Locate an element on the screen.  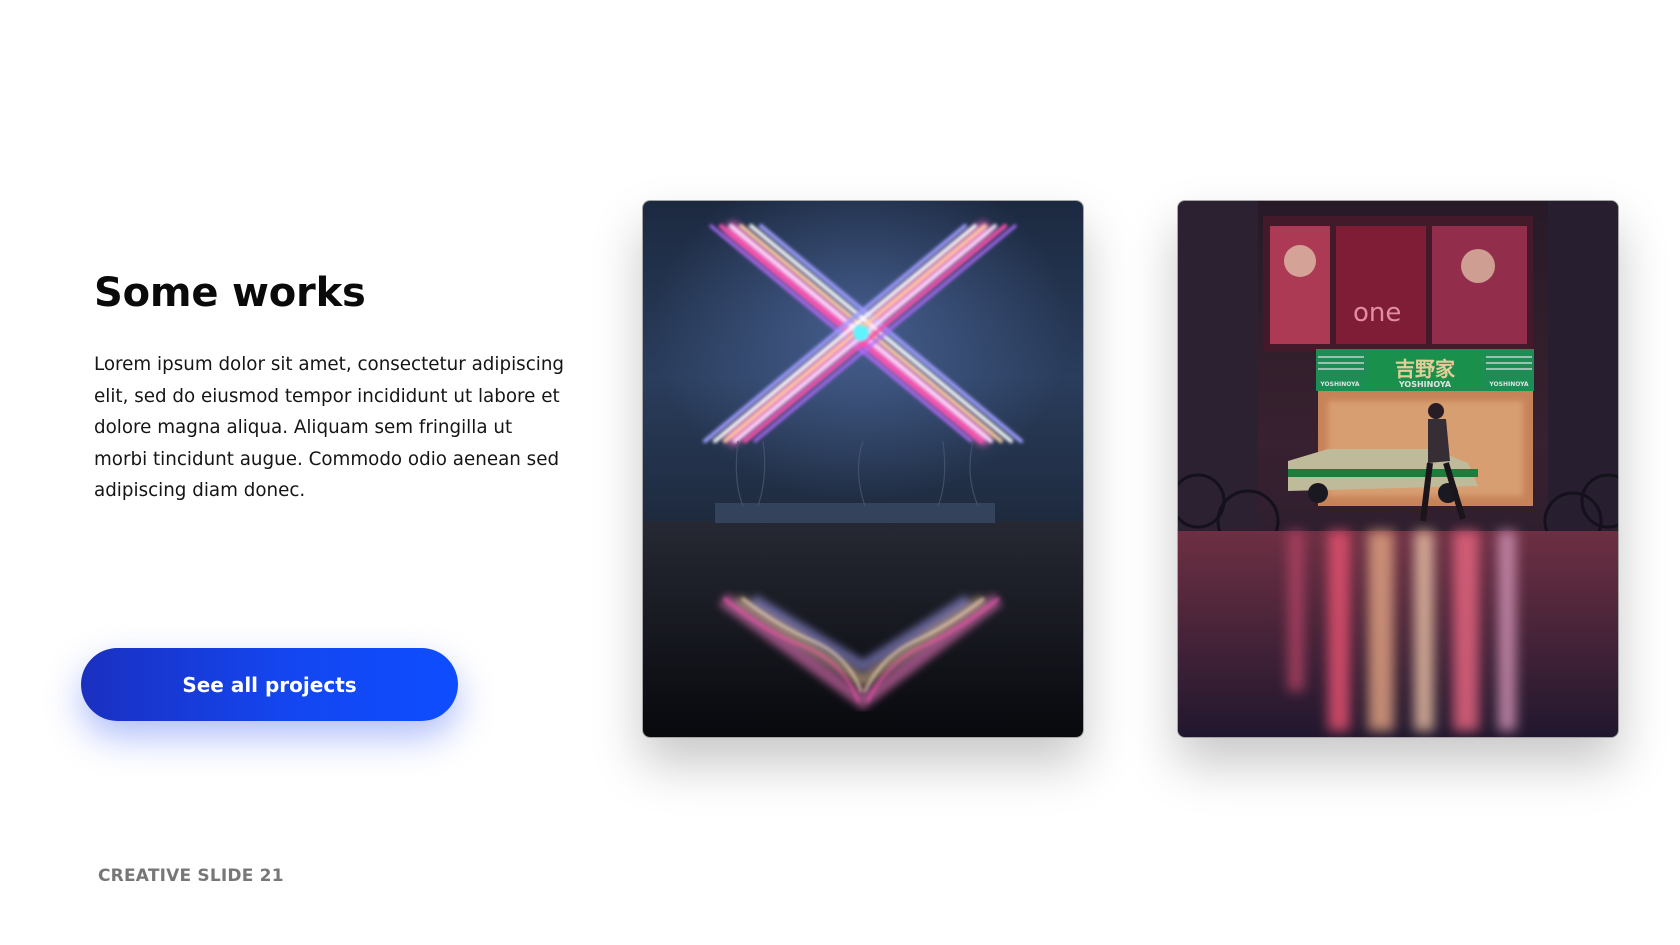
project-photo-neon-x is located at coordinates (863, 469).